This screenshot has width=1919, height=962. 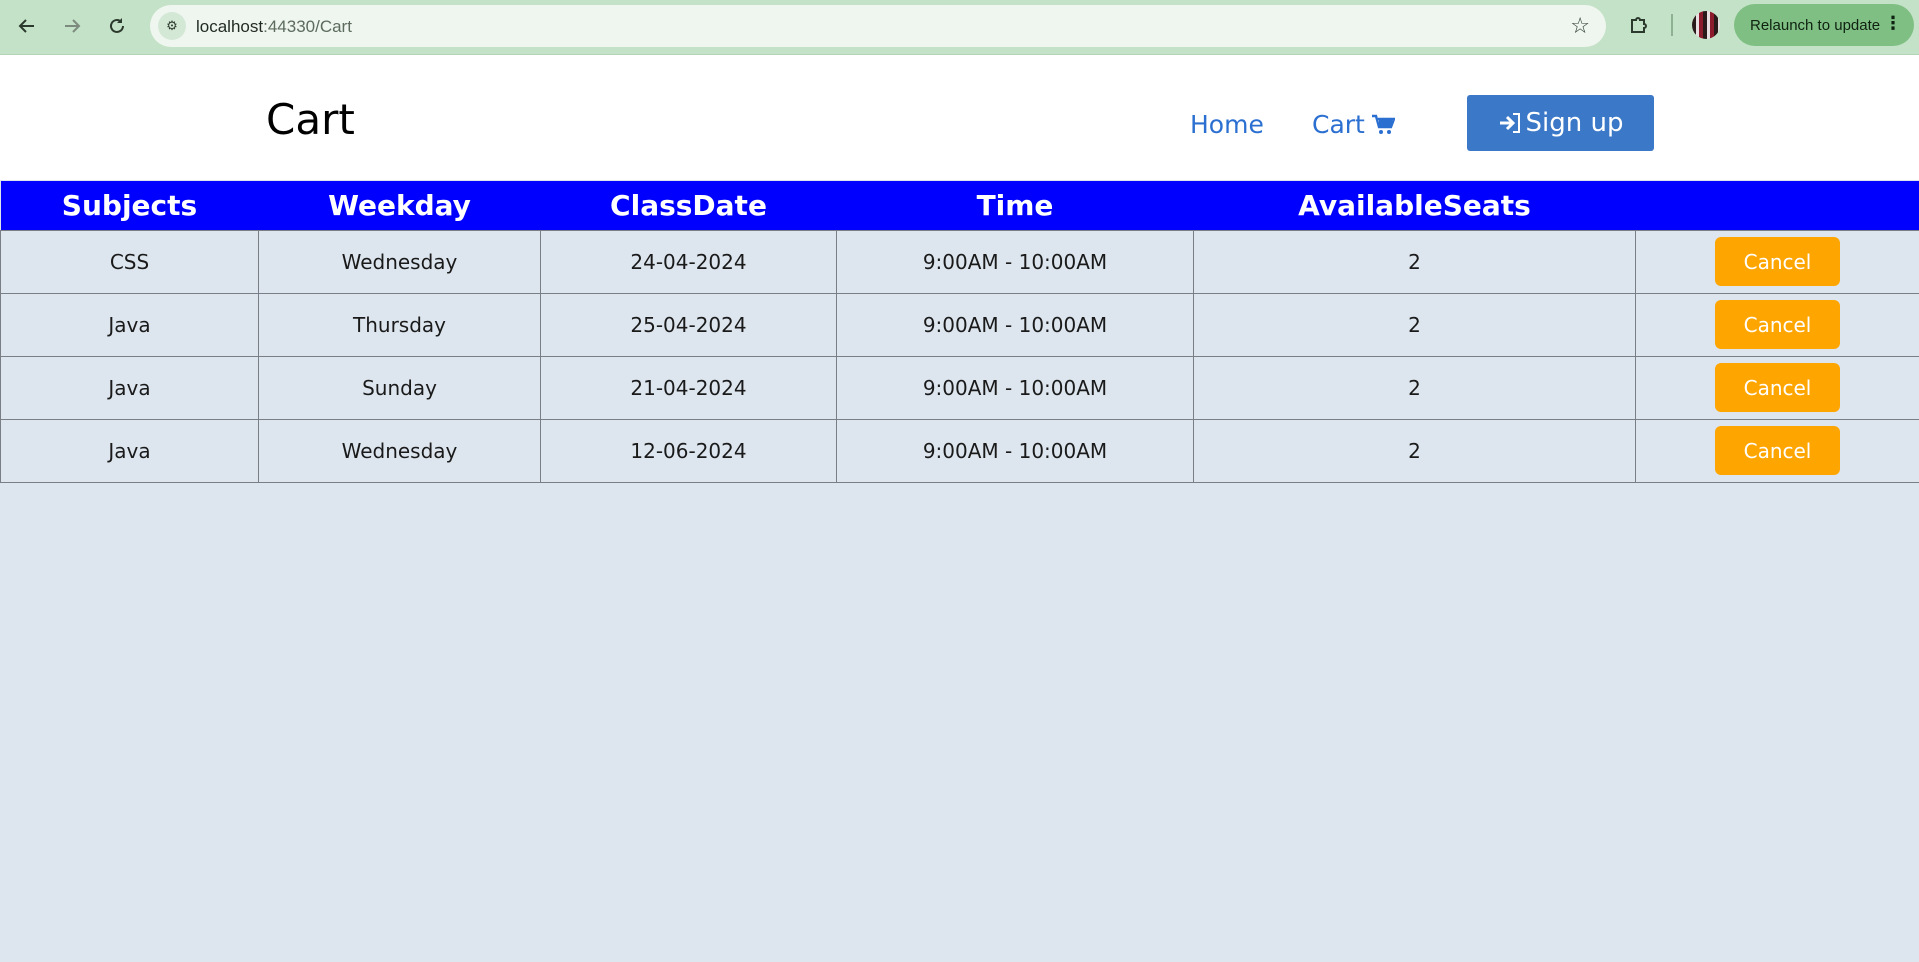 I want to click on cell-date: 24-04-2024, so click(x=688, y=261).